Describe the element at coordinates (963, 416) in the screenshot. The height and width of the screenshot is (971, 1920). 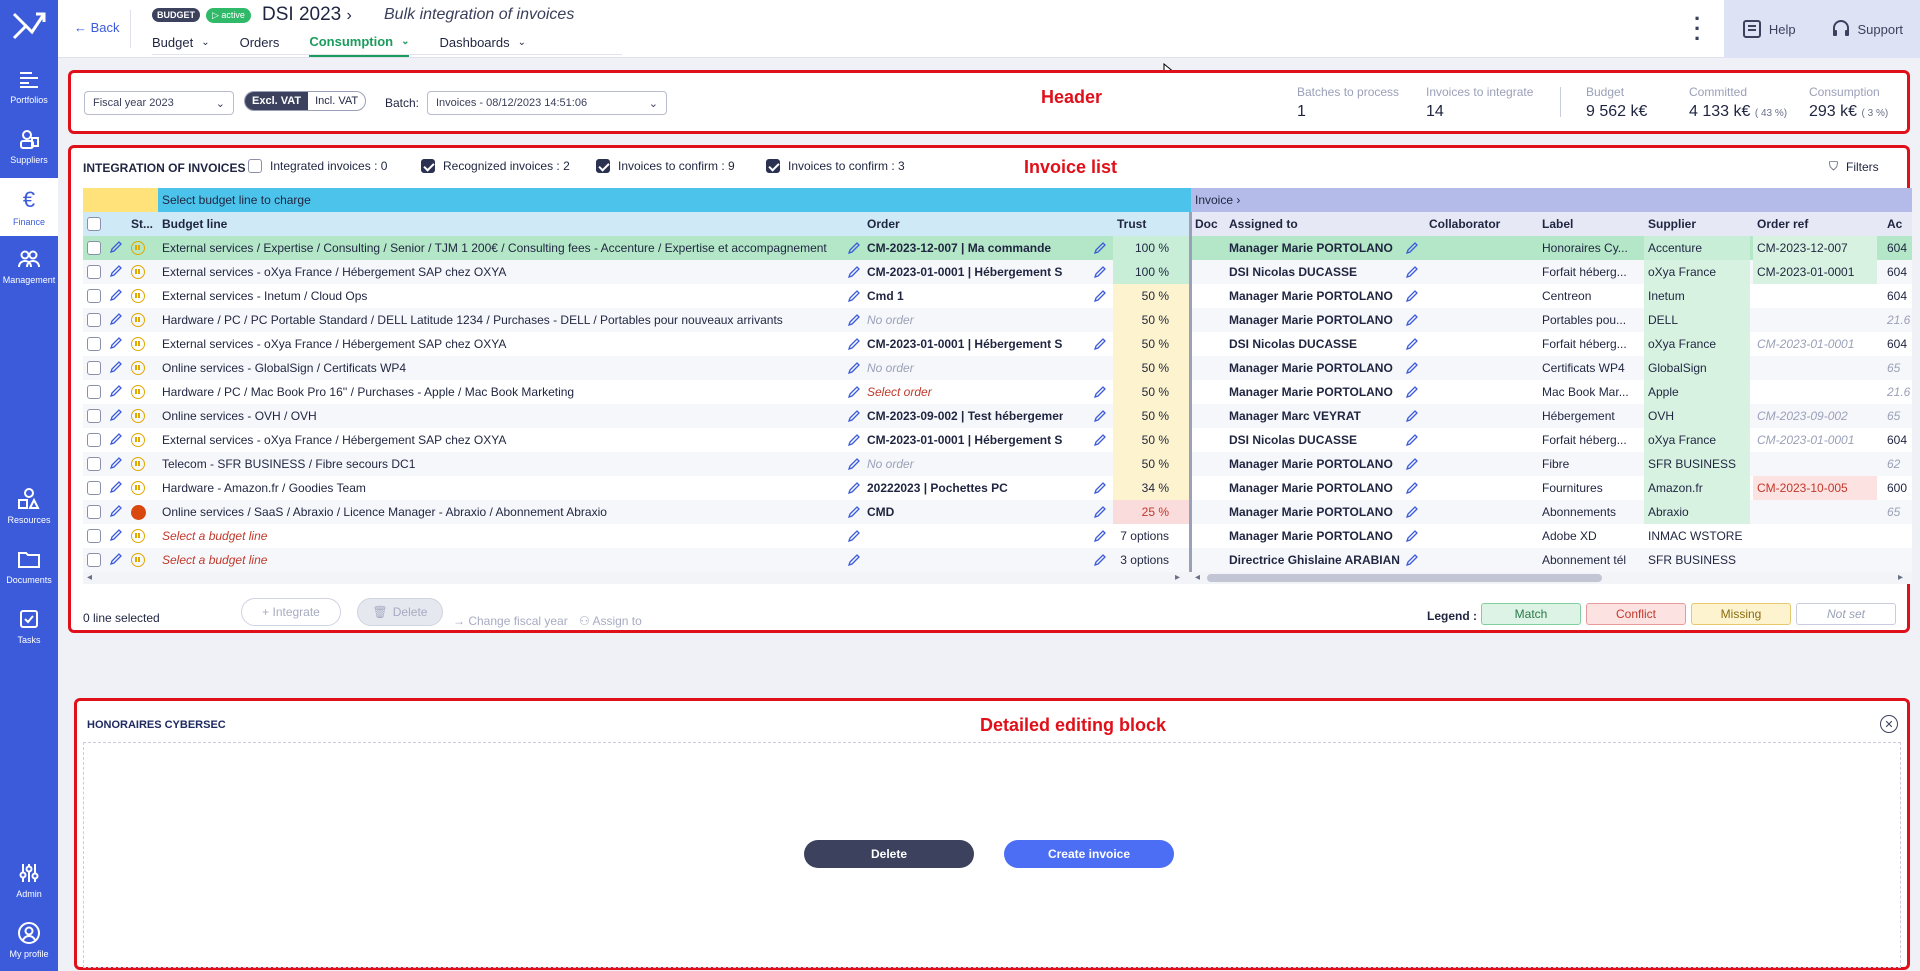
I see `order-cell: CM-2023-09-002 | Test hébergement` at that location.